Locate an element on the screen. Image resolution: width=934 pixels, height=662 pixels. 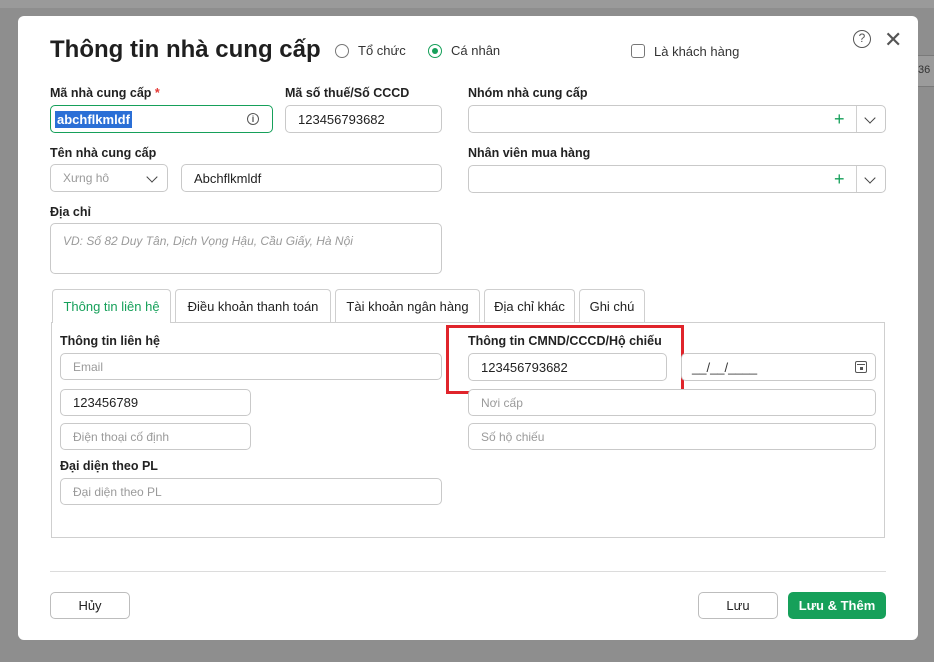
purchaser-select is located at coordinates (677, 179).